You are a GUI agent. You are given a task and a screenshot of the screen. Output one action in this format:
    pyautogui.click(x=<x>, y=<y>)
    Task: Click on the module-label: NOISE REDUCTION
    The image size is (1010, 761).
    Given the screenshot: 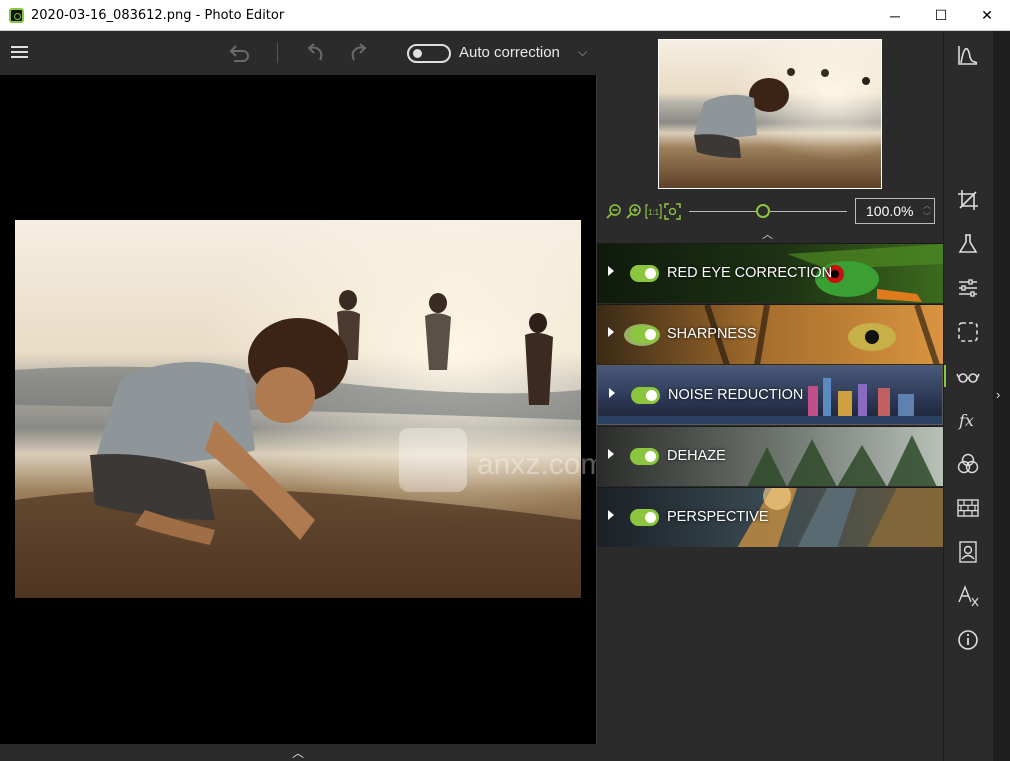 What is the action you would take?
    pyautogui.click(x=736, y=395)
    